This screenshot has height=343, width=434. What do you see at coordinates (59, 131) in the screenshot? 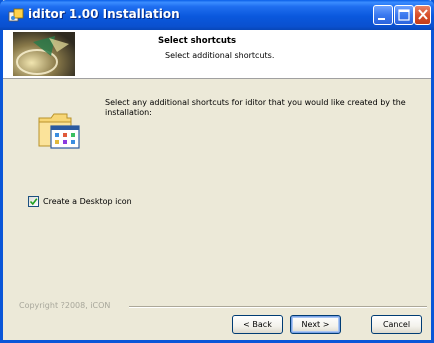
I see `folder-shortcut-icon` at bounding box center [59, 131].